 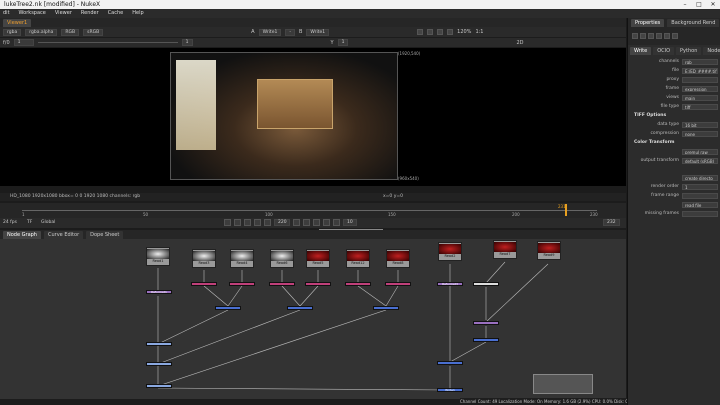 I want to click on node-graph-minimap, so click(x=563, y=384).